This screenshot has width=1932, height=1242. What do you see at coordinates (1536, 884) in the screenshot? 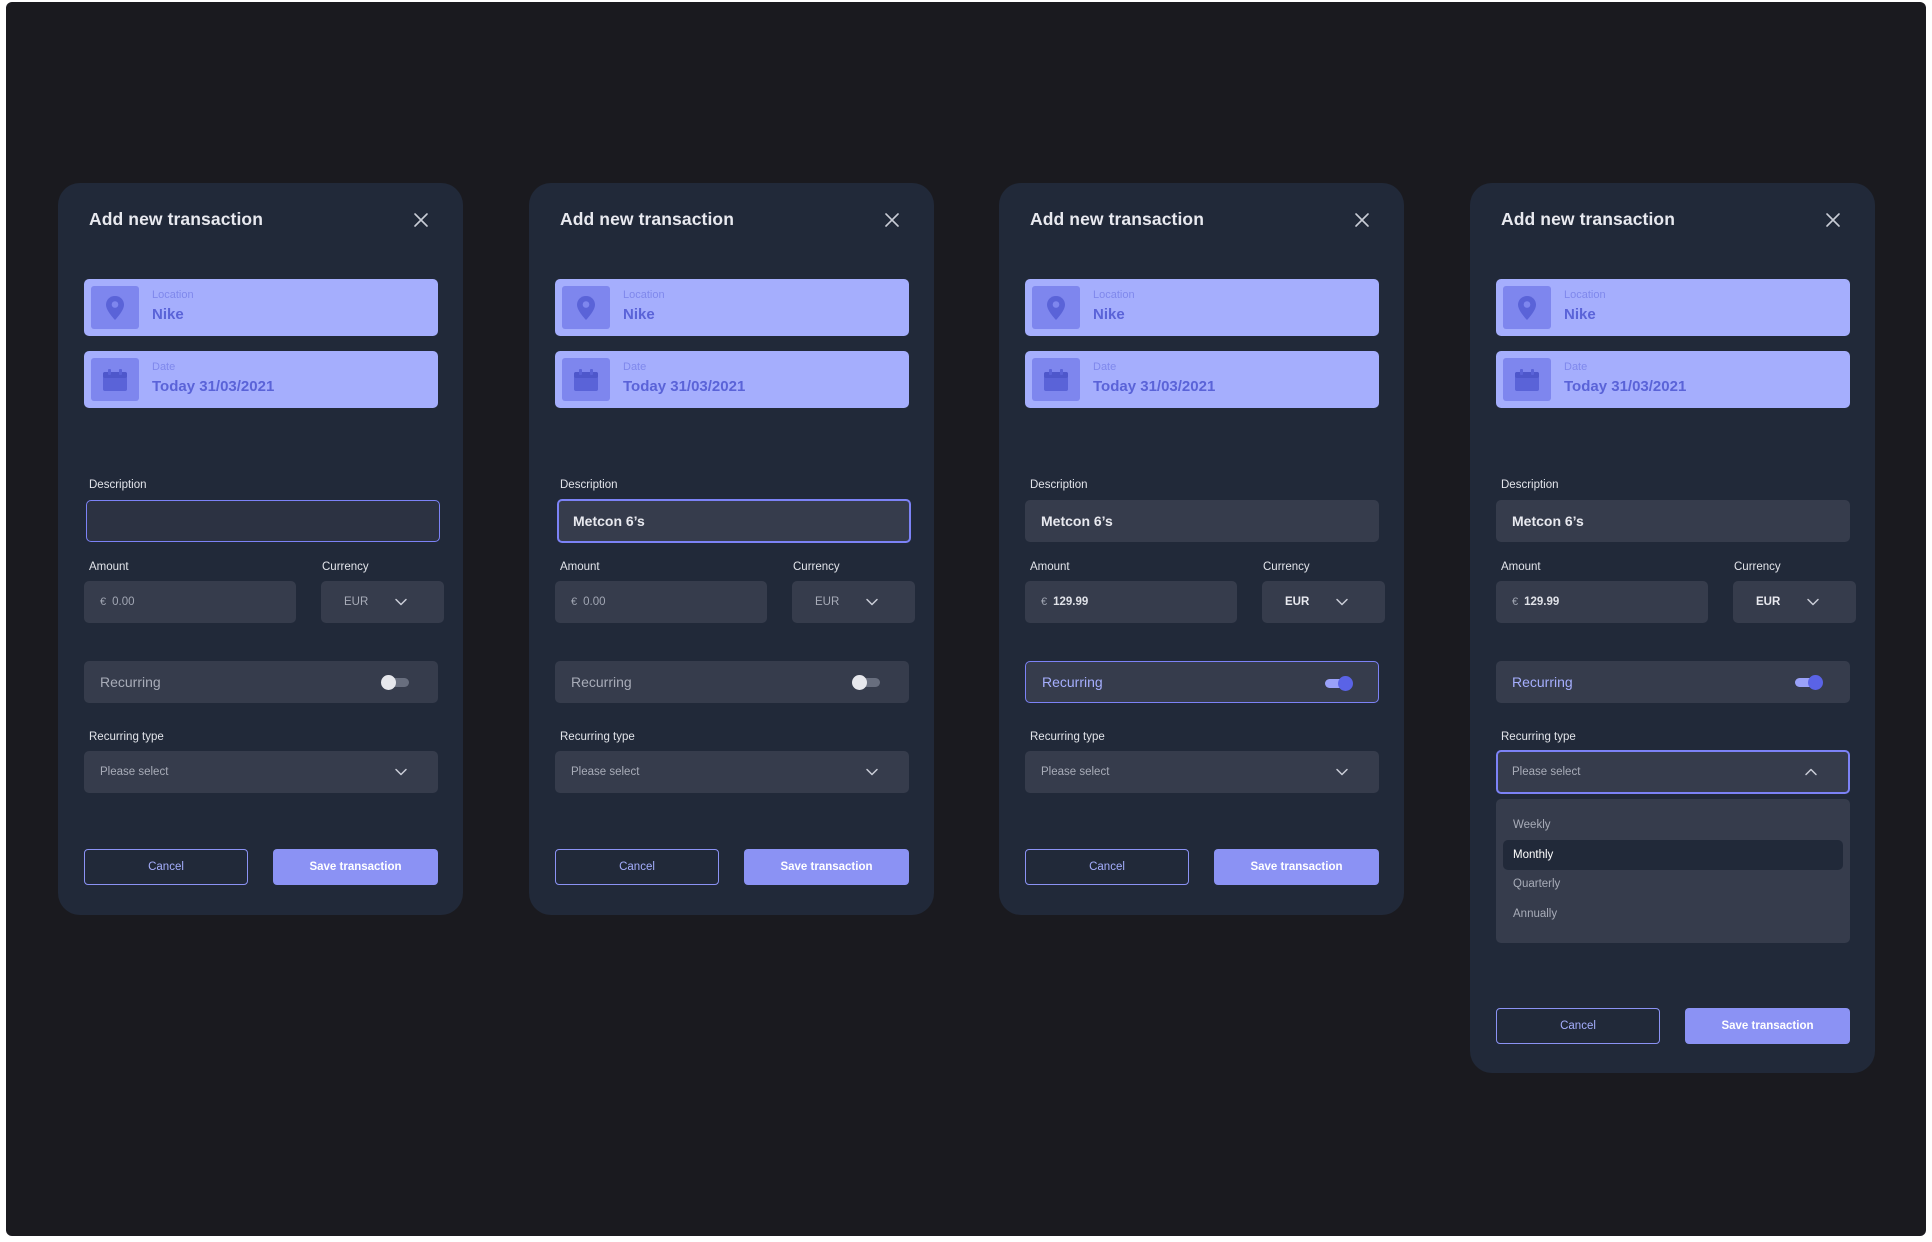
I see `dropdown-option-quarterly: Quarterly` at bounding box center [1536, 884].